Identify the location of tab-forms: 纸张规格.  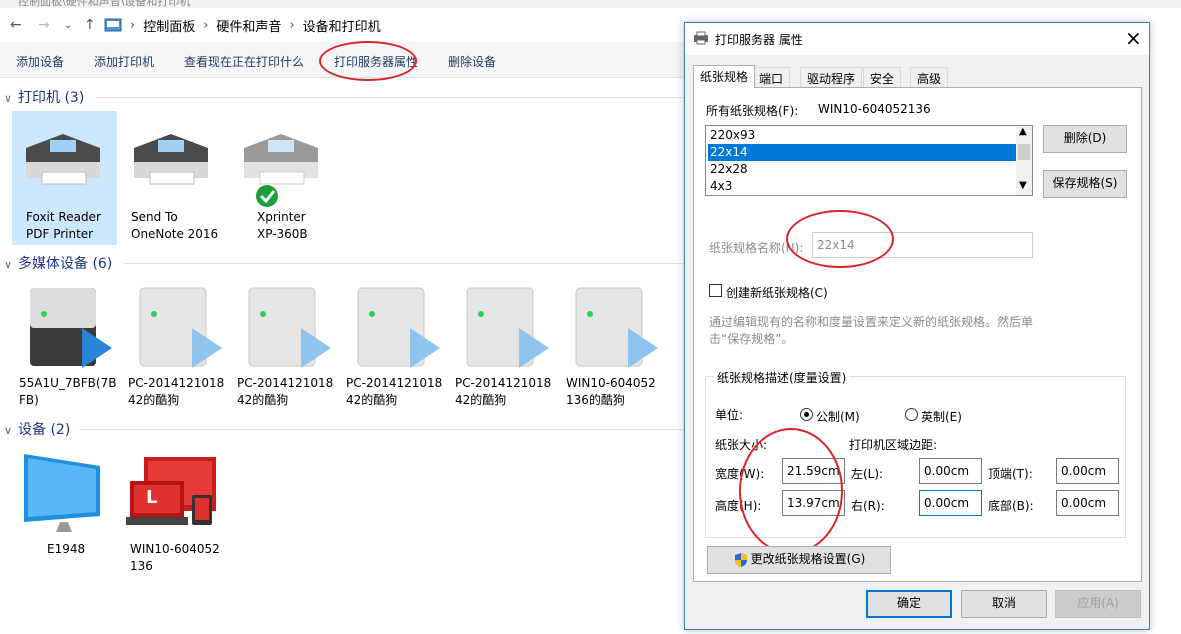
(724, 76).